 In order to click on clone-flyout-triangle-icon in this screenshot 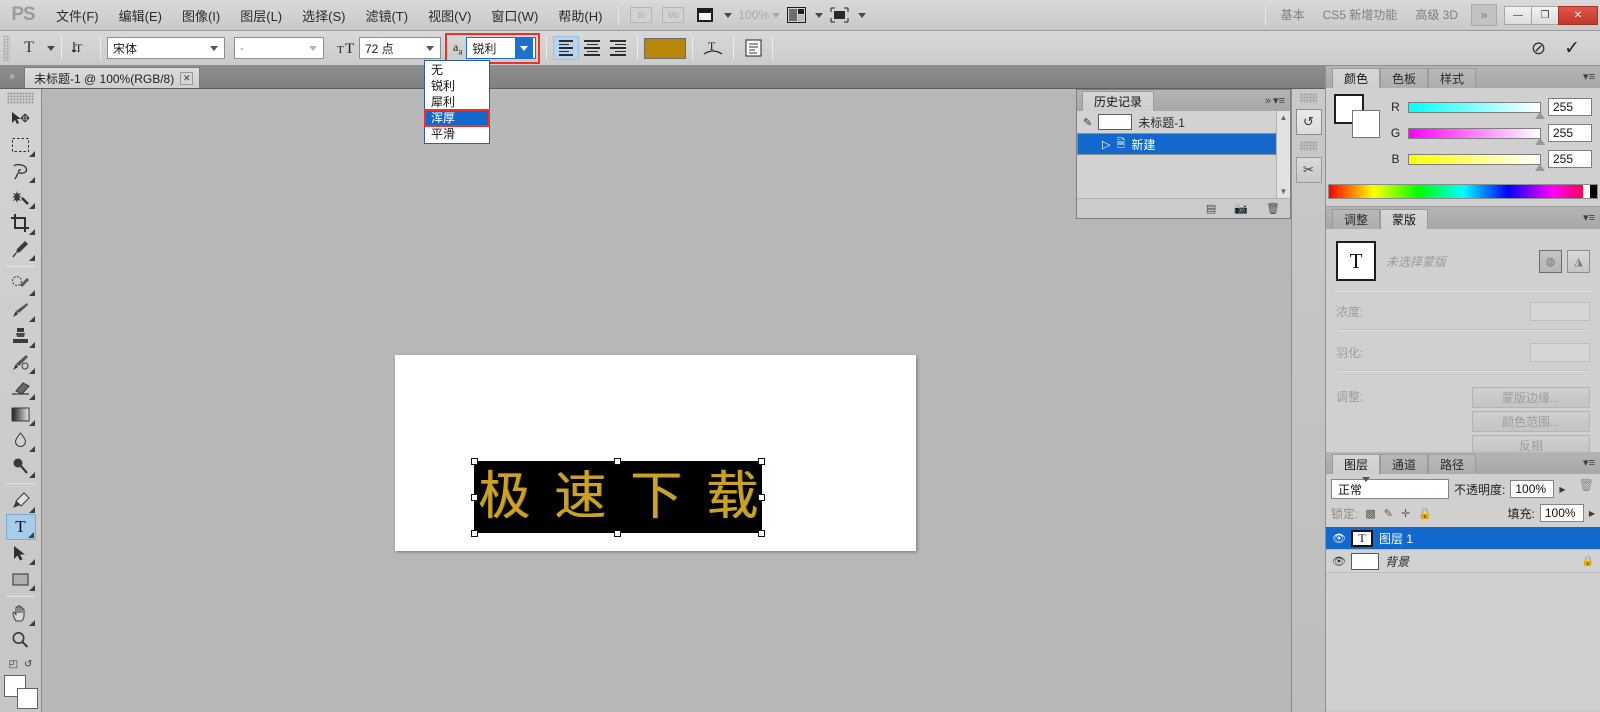, I will do `click(31, 345)`.